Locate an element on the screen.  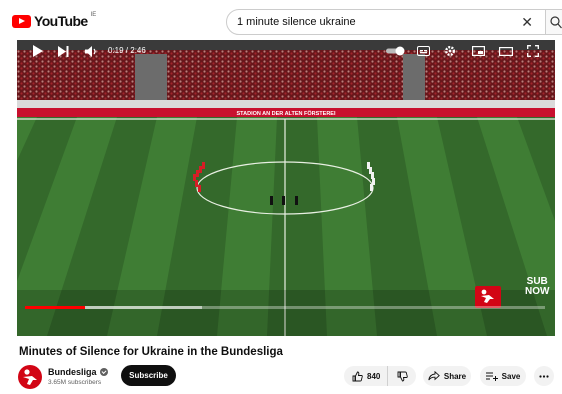
verified-icon is located at coordinates (103, 372).